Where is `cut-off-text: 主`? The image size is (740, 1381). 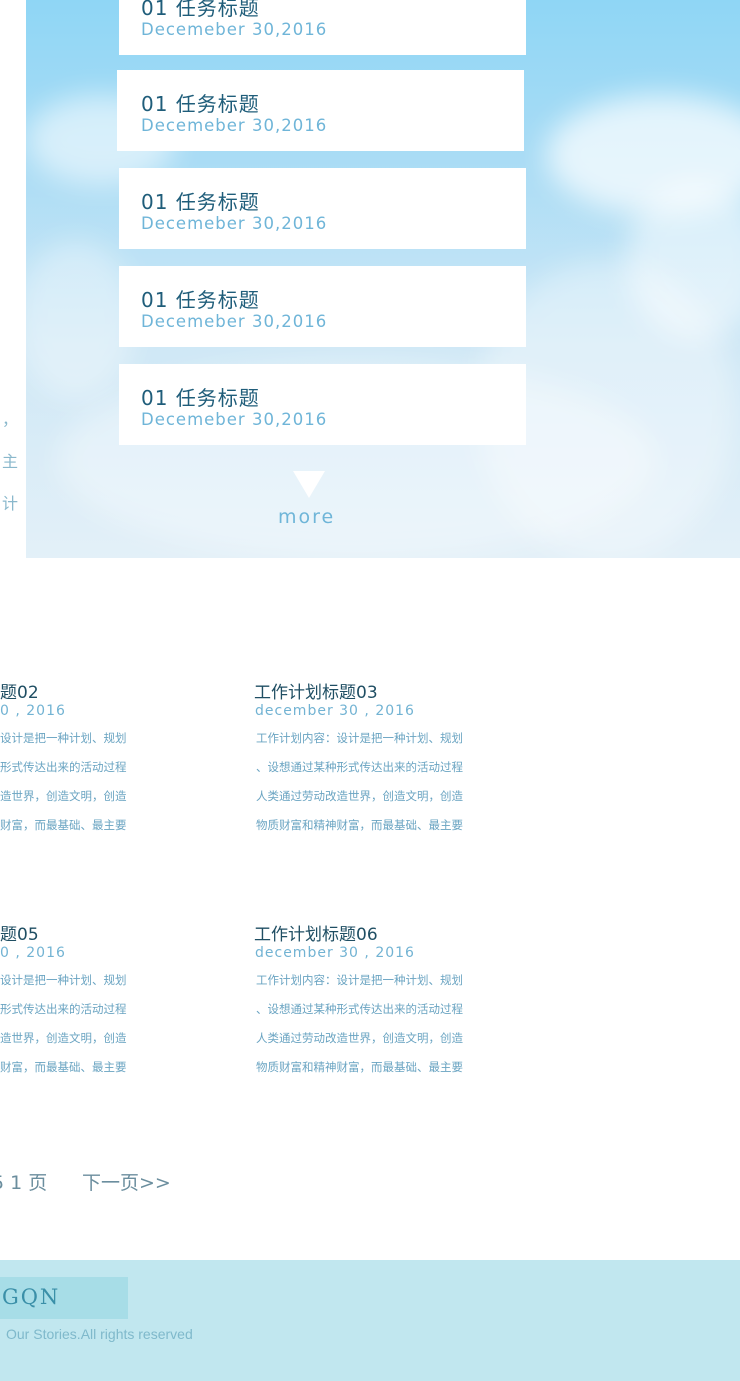
cut-off-text: 主 is located at coordinates (9, 461).